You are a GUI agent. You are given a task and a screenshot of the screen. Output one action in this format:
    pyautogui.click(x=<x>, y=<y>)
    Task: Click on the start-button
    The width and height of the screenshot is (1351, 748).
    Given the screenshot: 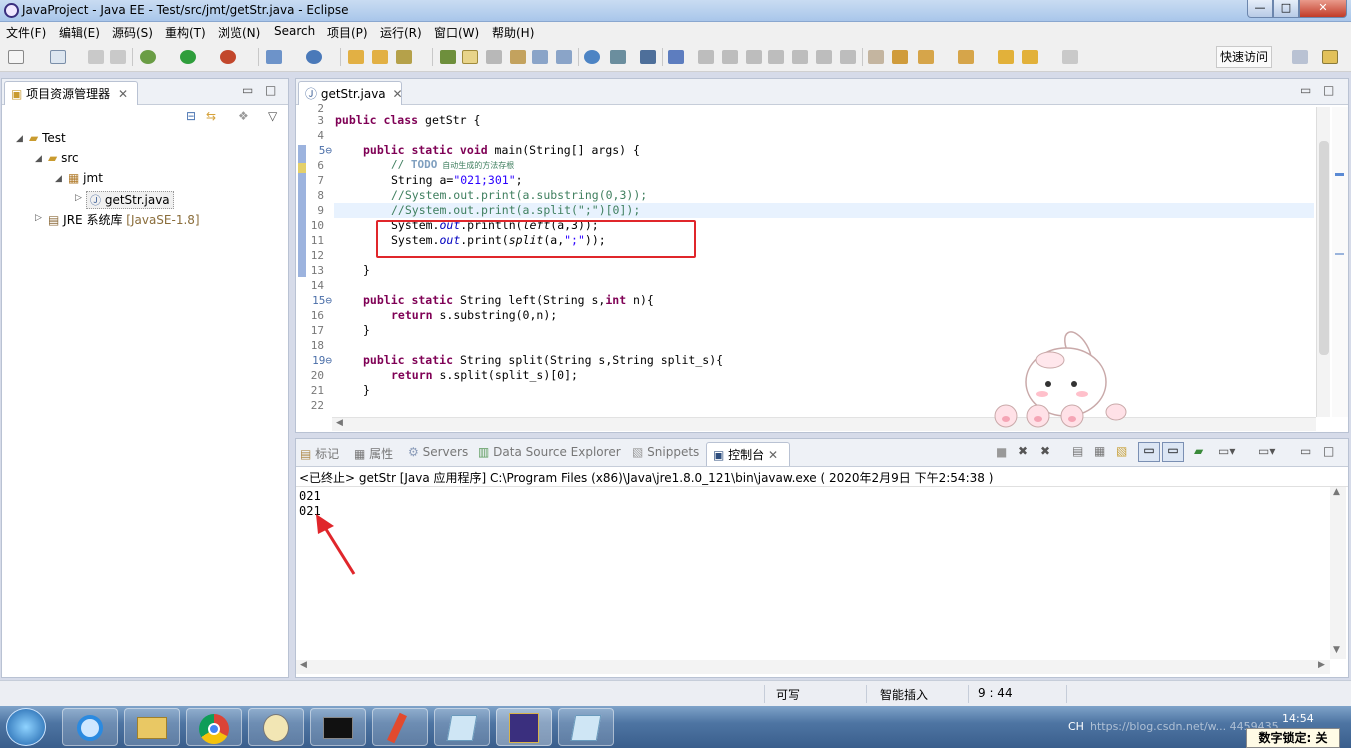 What is the action you would take?
    pyautogui.click(x=26, y=727)
    